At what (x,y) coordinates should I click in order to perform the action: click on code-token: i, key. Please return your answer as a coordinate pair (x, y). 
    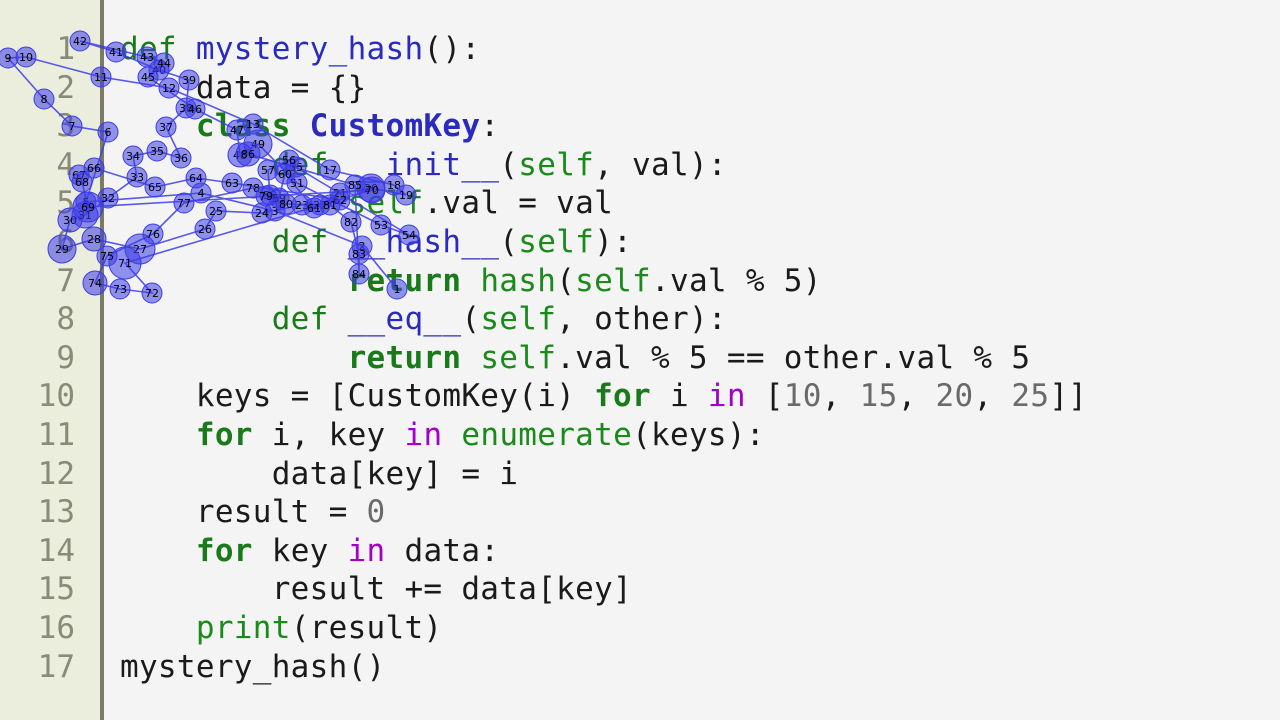
    Looking at the image, I should click on (328, 434).